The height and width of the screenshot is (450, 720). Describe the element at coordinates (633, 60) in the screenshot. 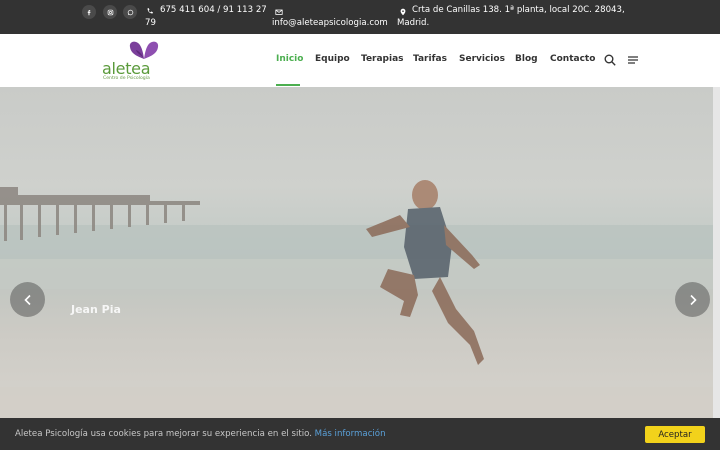

I see `menu-icon` at that location.